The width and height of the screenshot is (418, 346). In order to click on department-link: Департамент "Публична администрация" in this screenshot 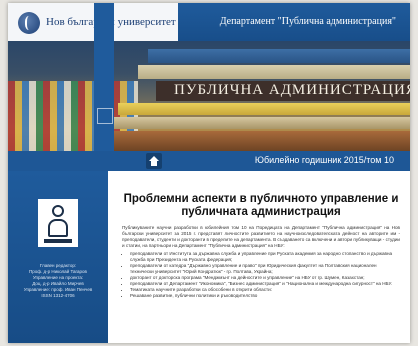, I will do `click(308, 21)`.